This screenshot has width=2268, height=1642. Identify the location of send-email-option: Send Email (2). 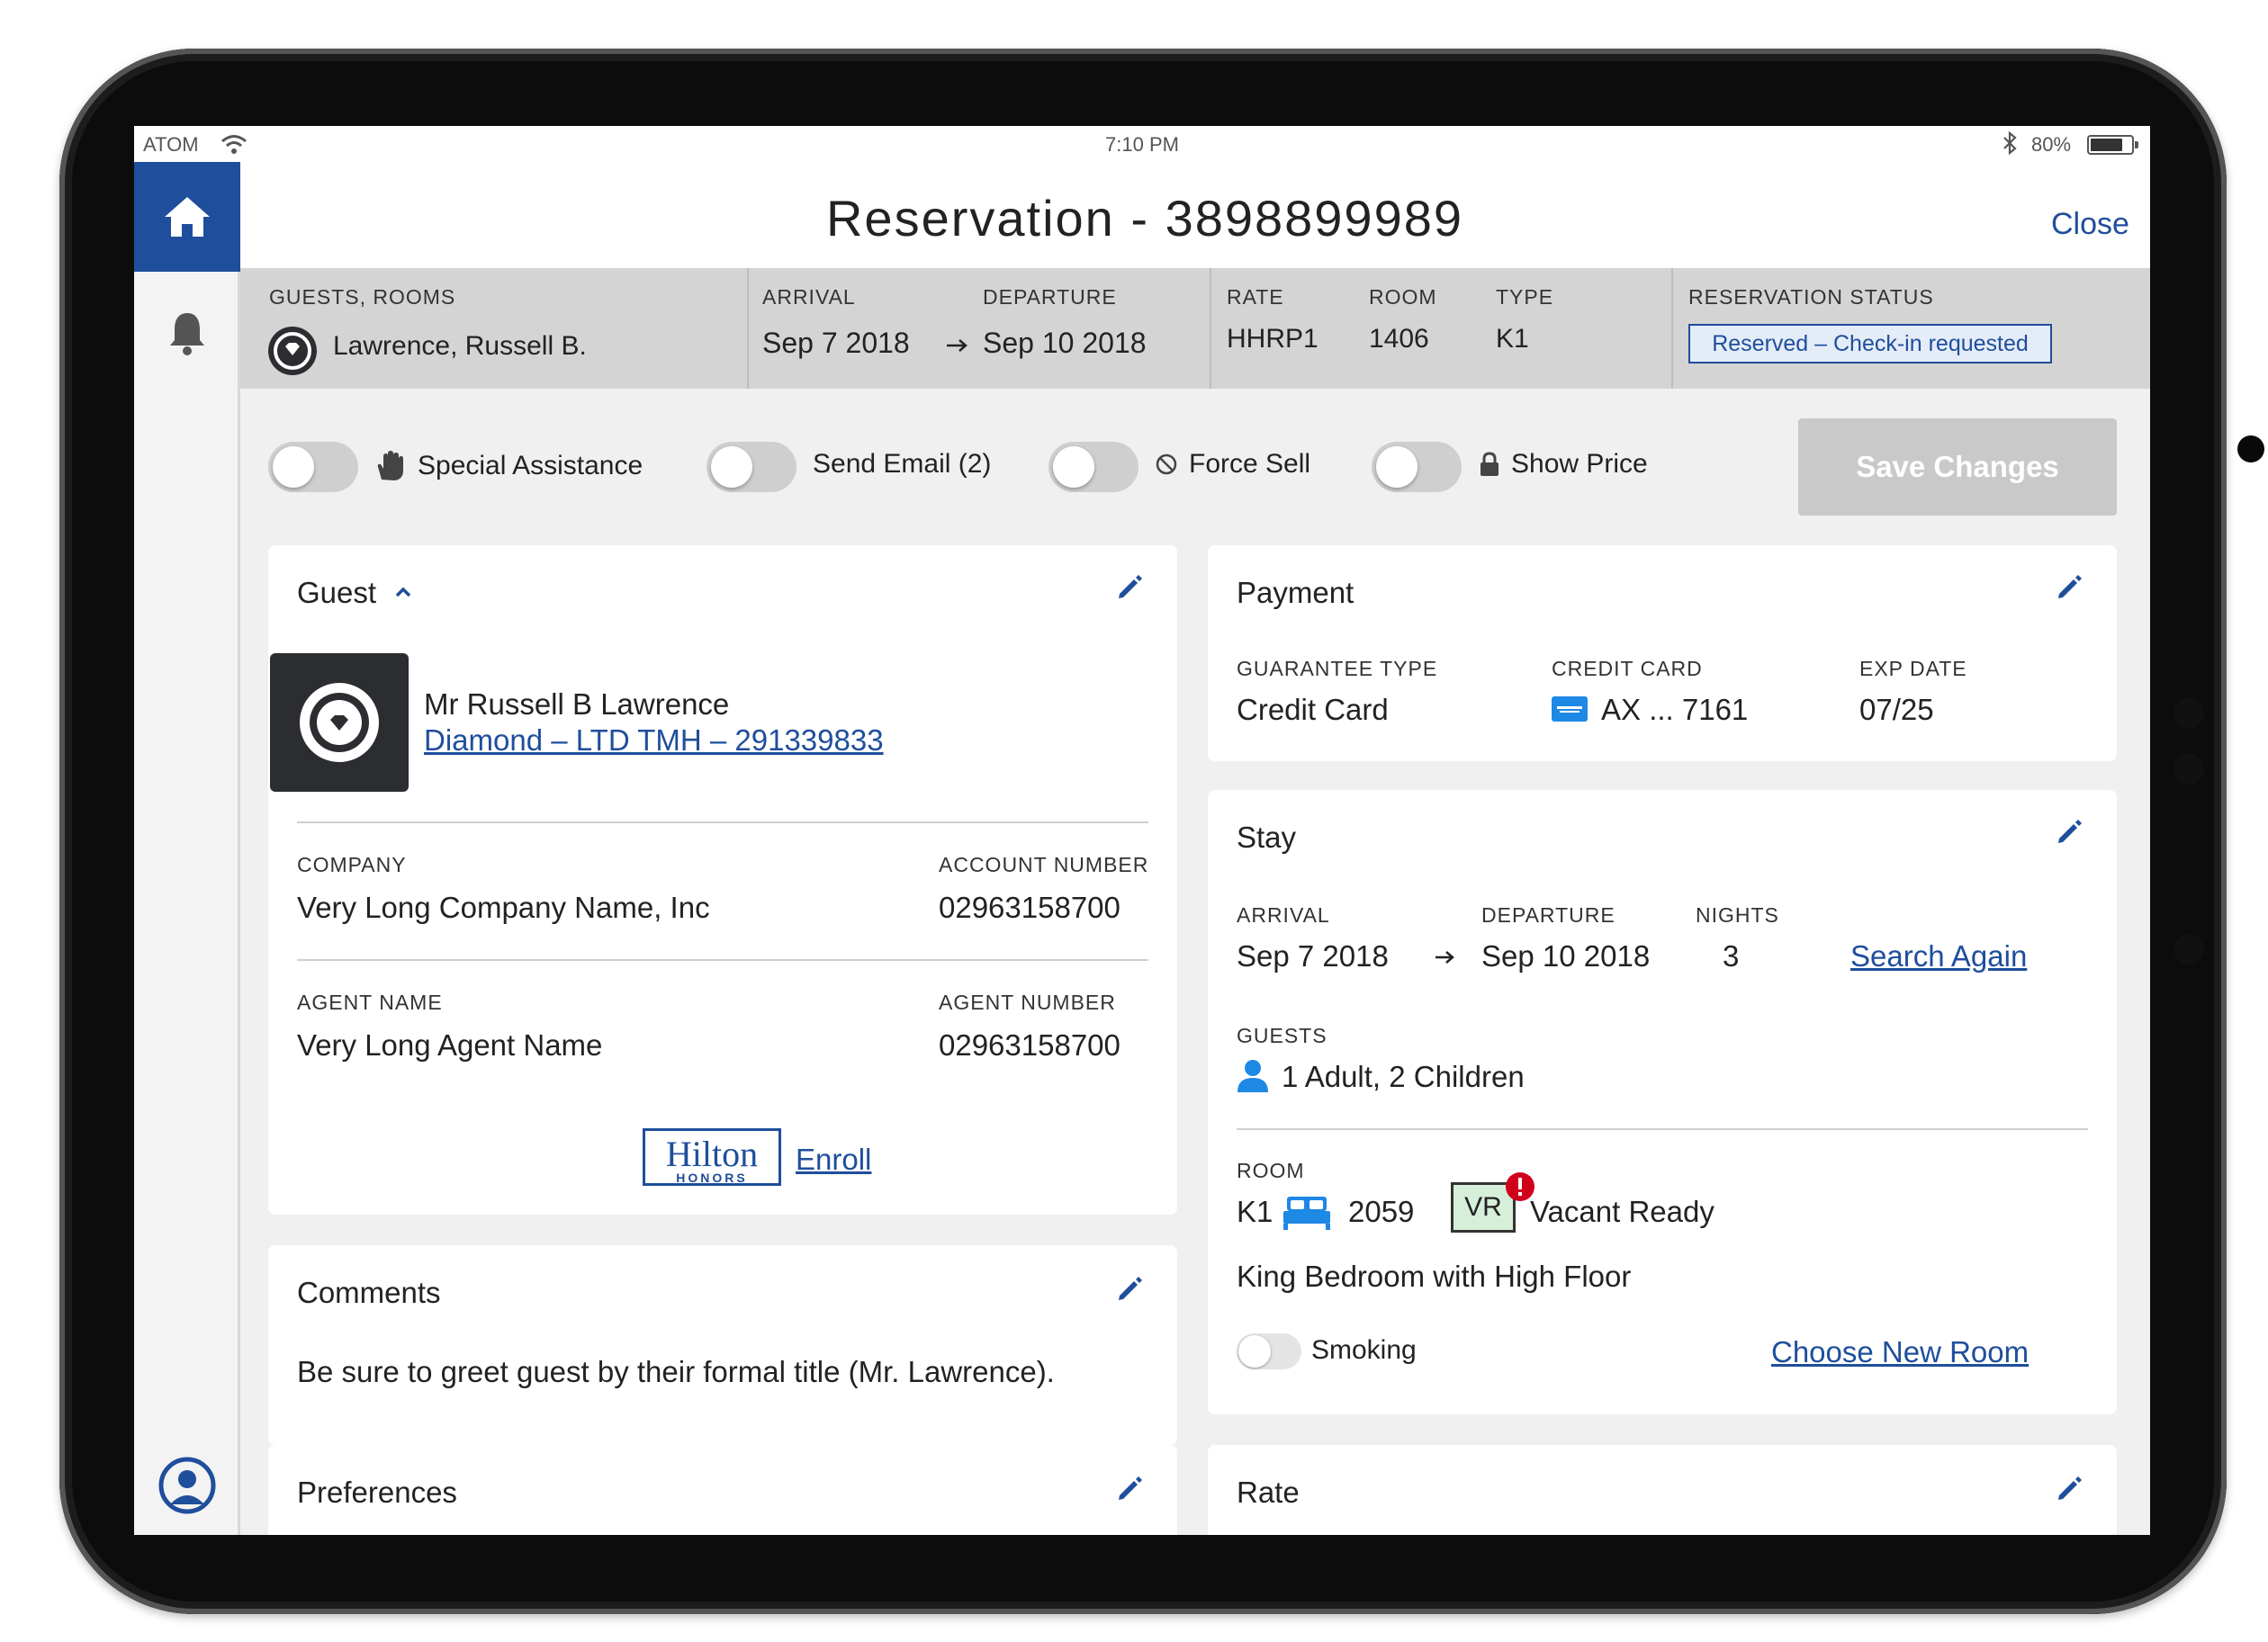
(902, 465).